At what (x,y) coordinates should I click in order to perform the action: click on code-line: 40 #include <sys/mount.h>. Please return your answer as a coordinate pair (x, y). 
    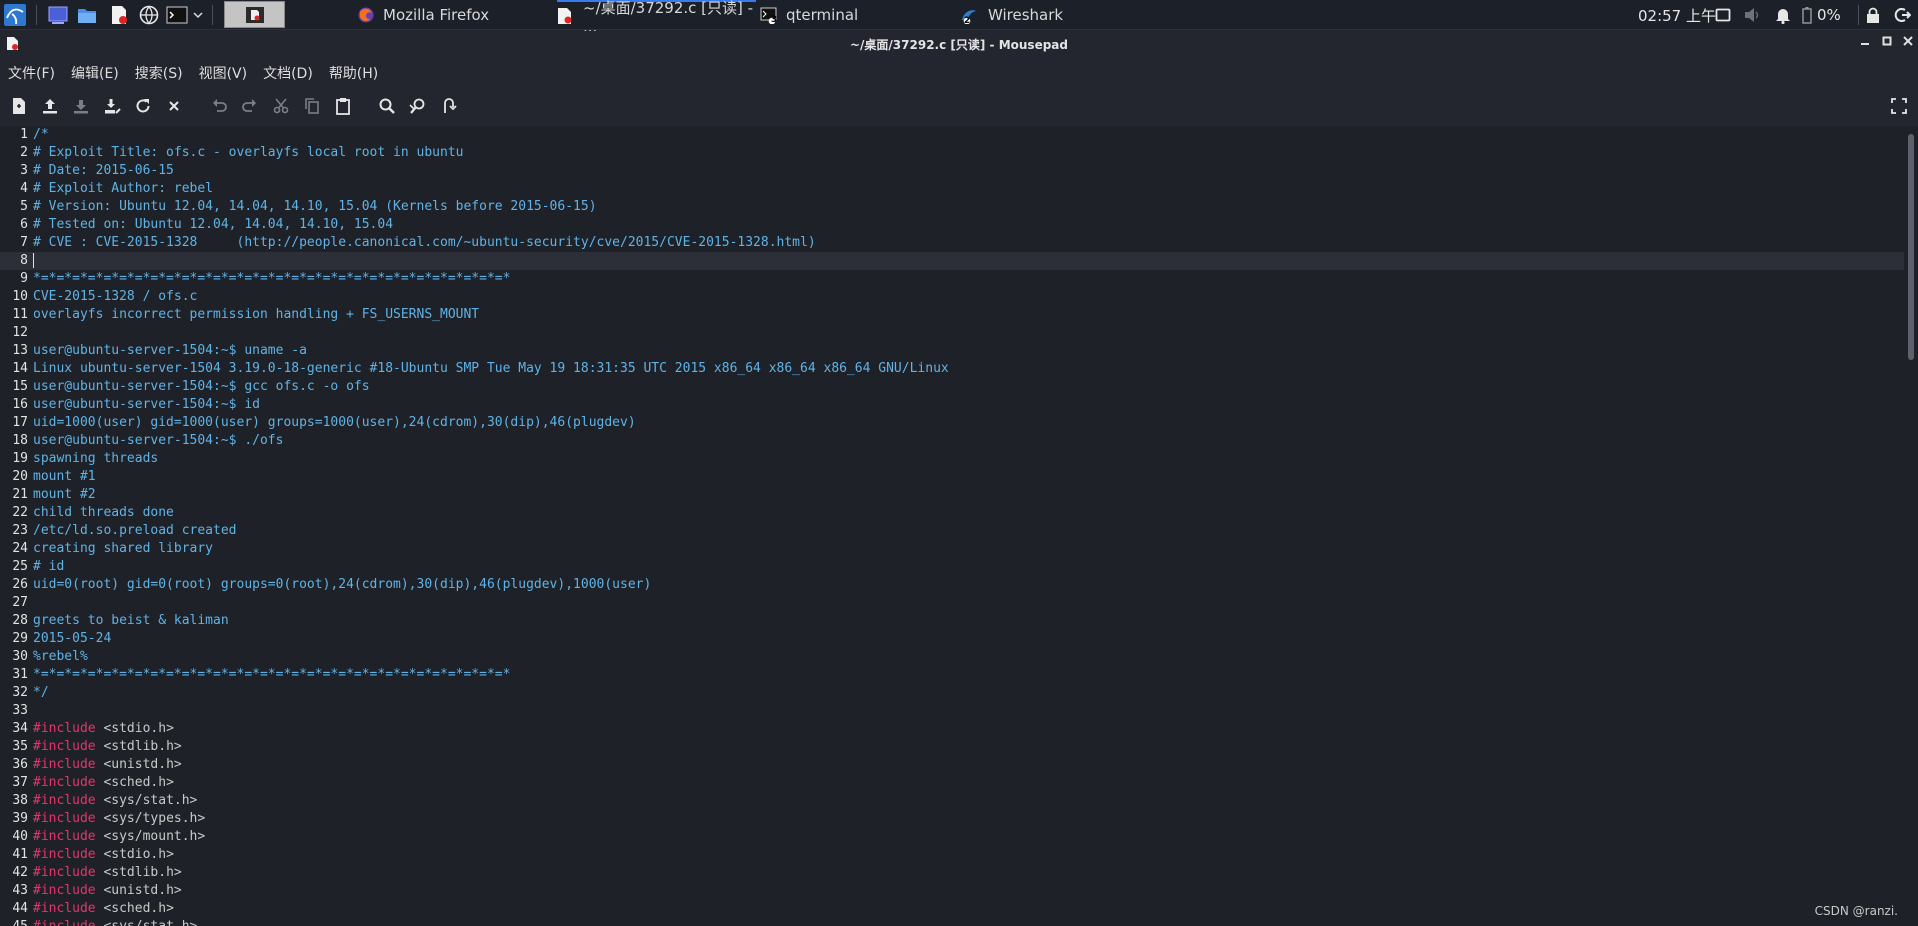
    Looking at the image, I should click on (952, 837).